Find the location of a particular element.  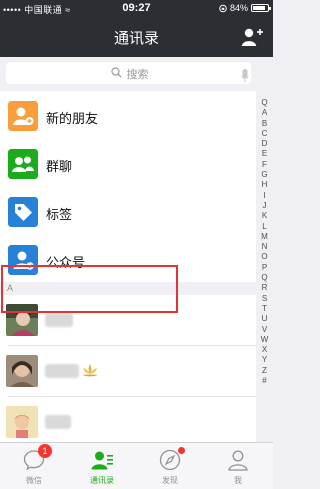

index-letter: S is located at coordinates (264, 299).